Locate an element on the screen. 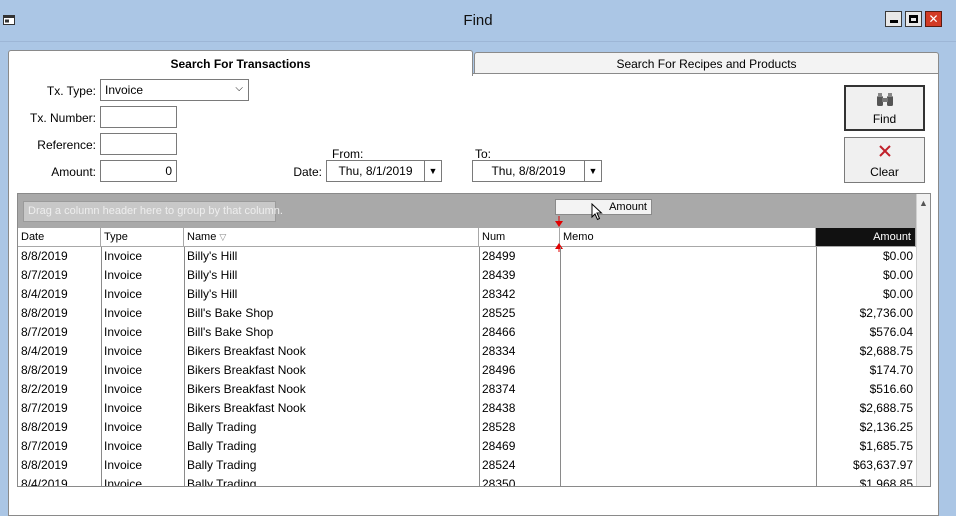  cell-amount: $576.04 is located at coordinates (891, 332).